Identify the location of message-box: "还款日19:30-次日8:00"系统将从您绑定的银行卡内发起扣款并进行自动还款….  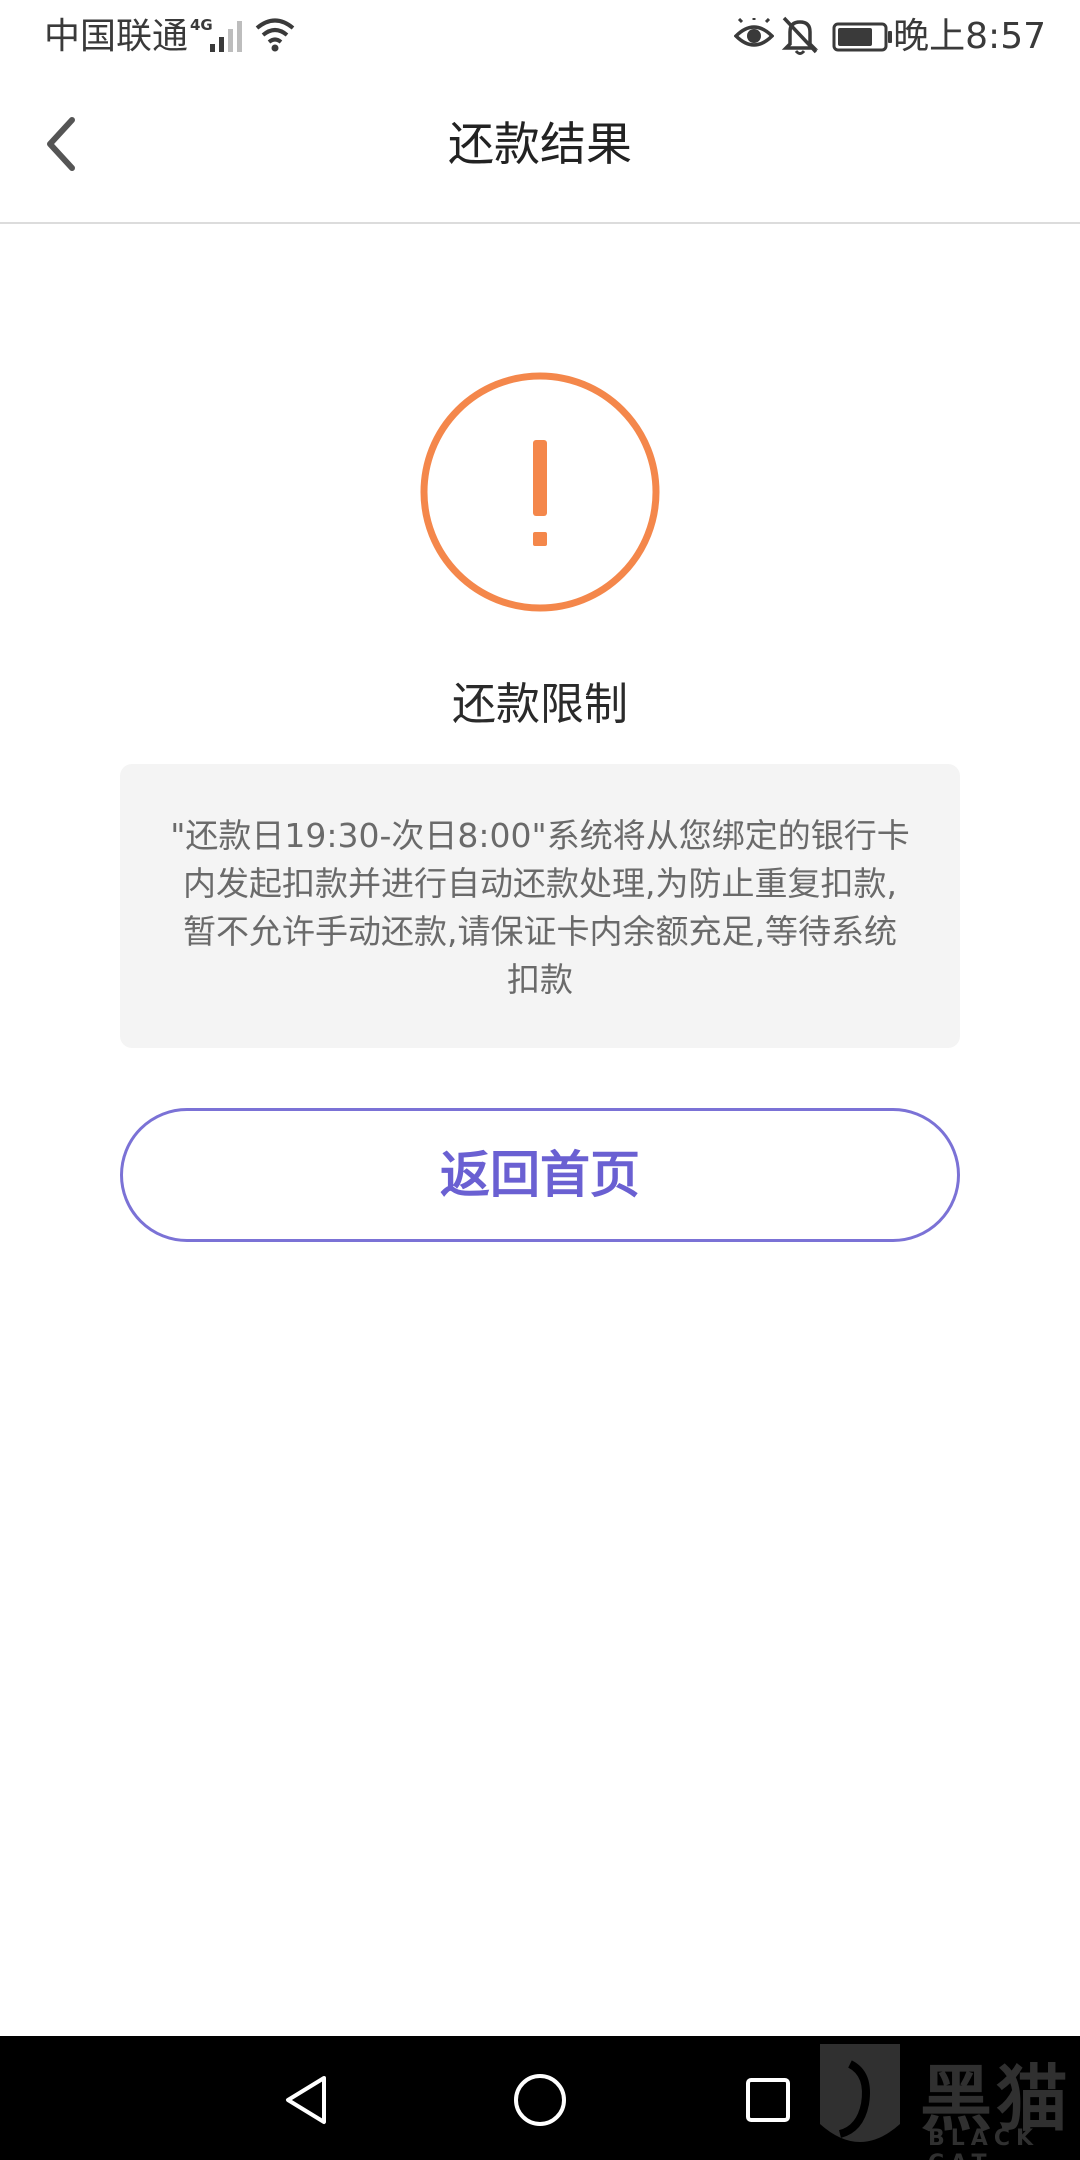
(540, 906).